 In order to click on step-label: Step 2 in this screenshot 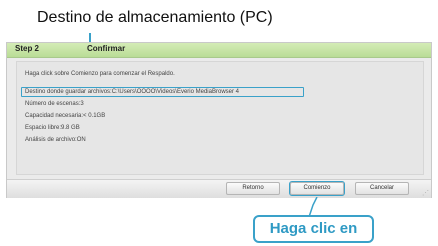, I will do `click(27, 48)`.